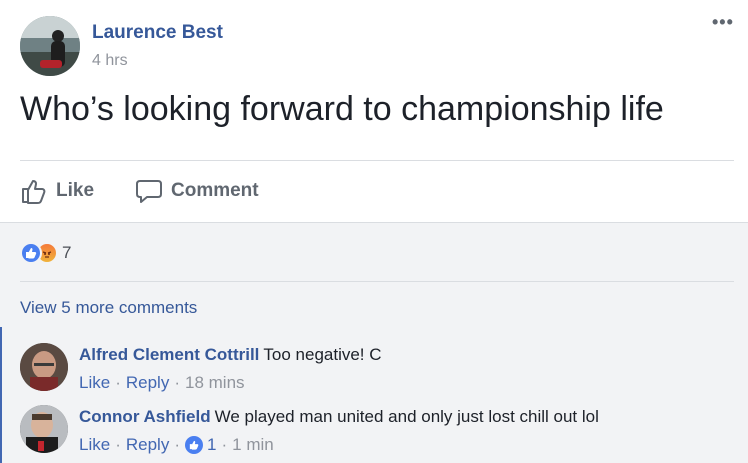  I want to click on post-author-name: Laurence Best, so click(157, 33).